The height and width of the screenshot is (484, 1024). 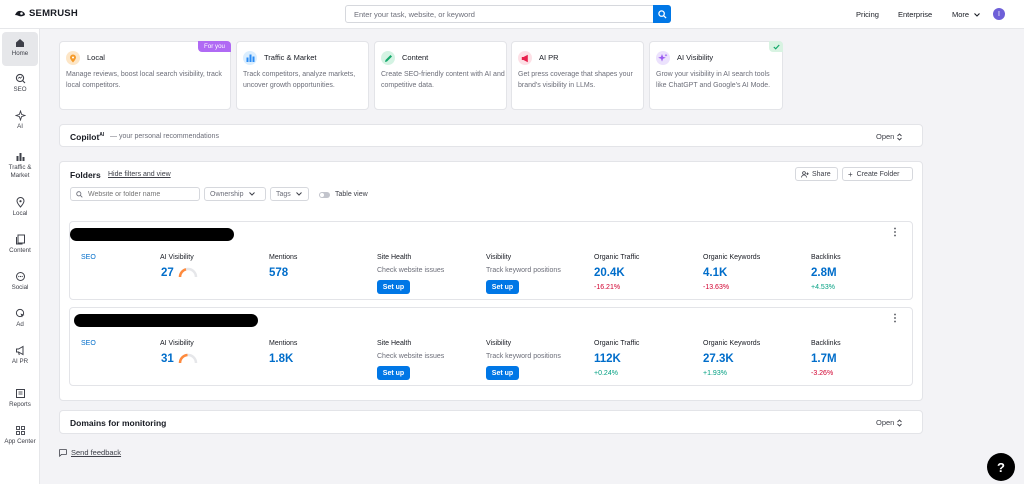 I want to click on social-icon, so click(x=20, y=276).